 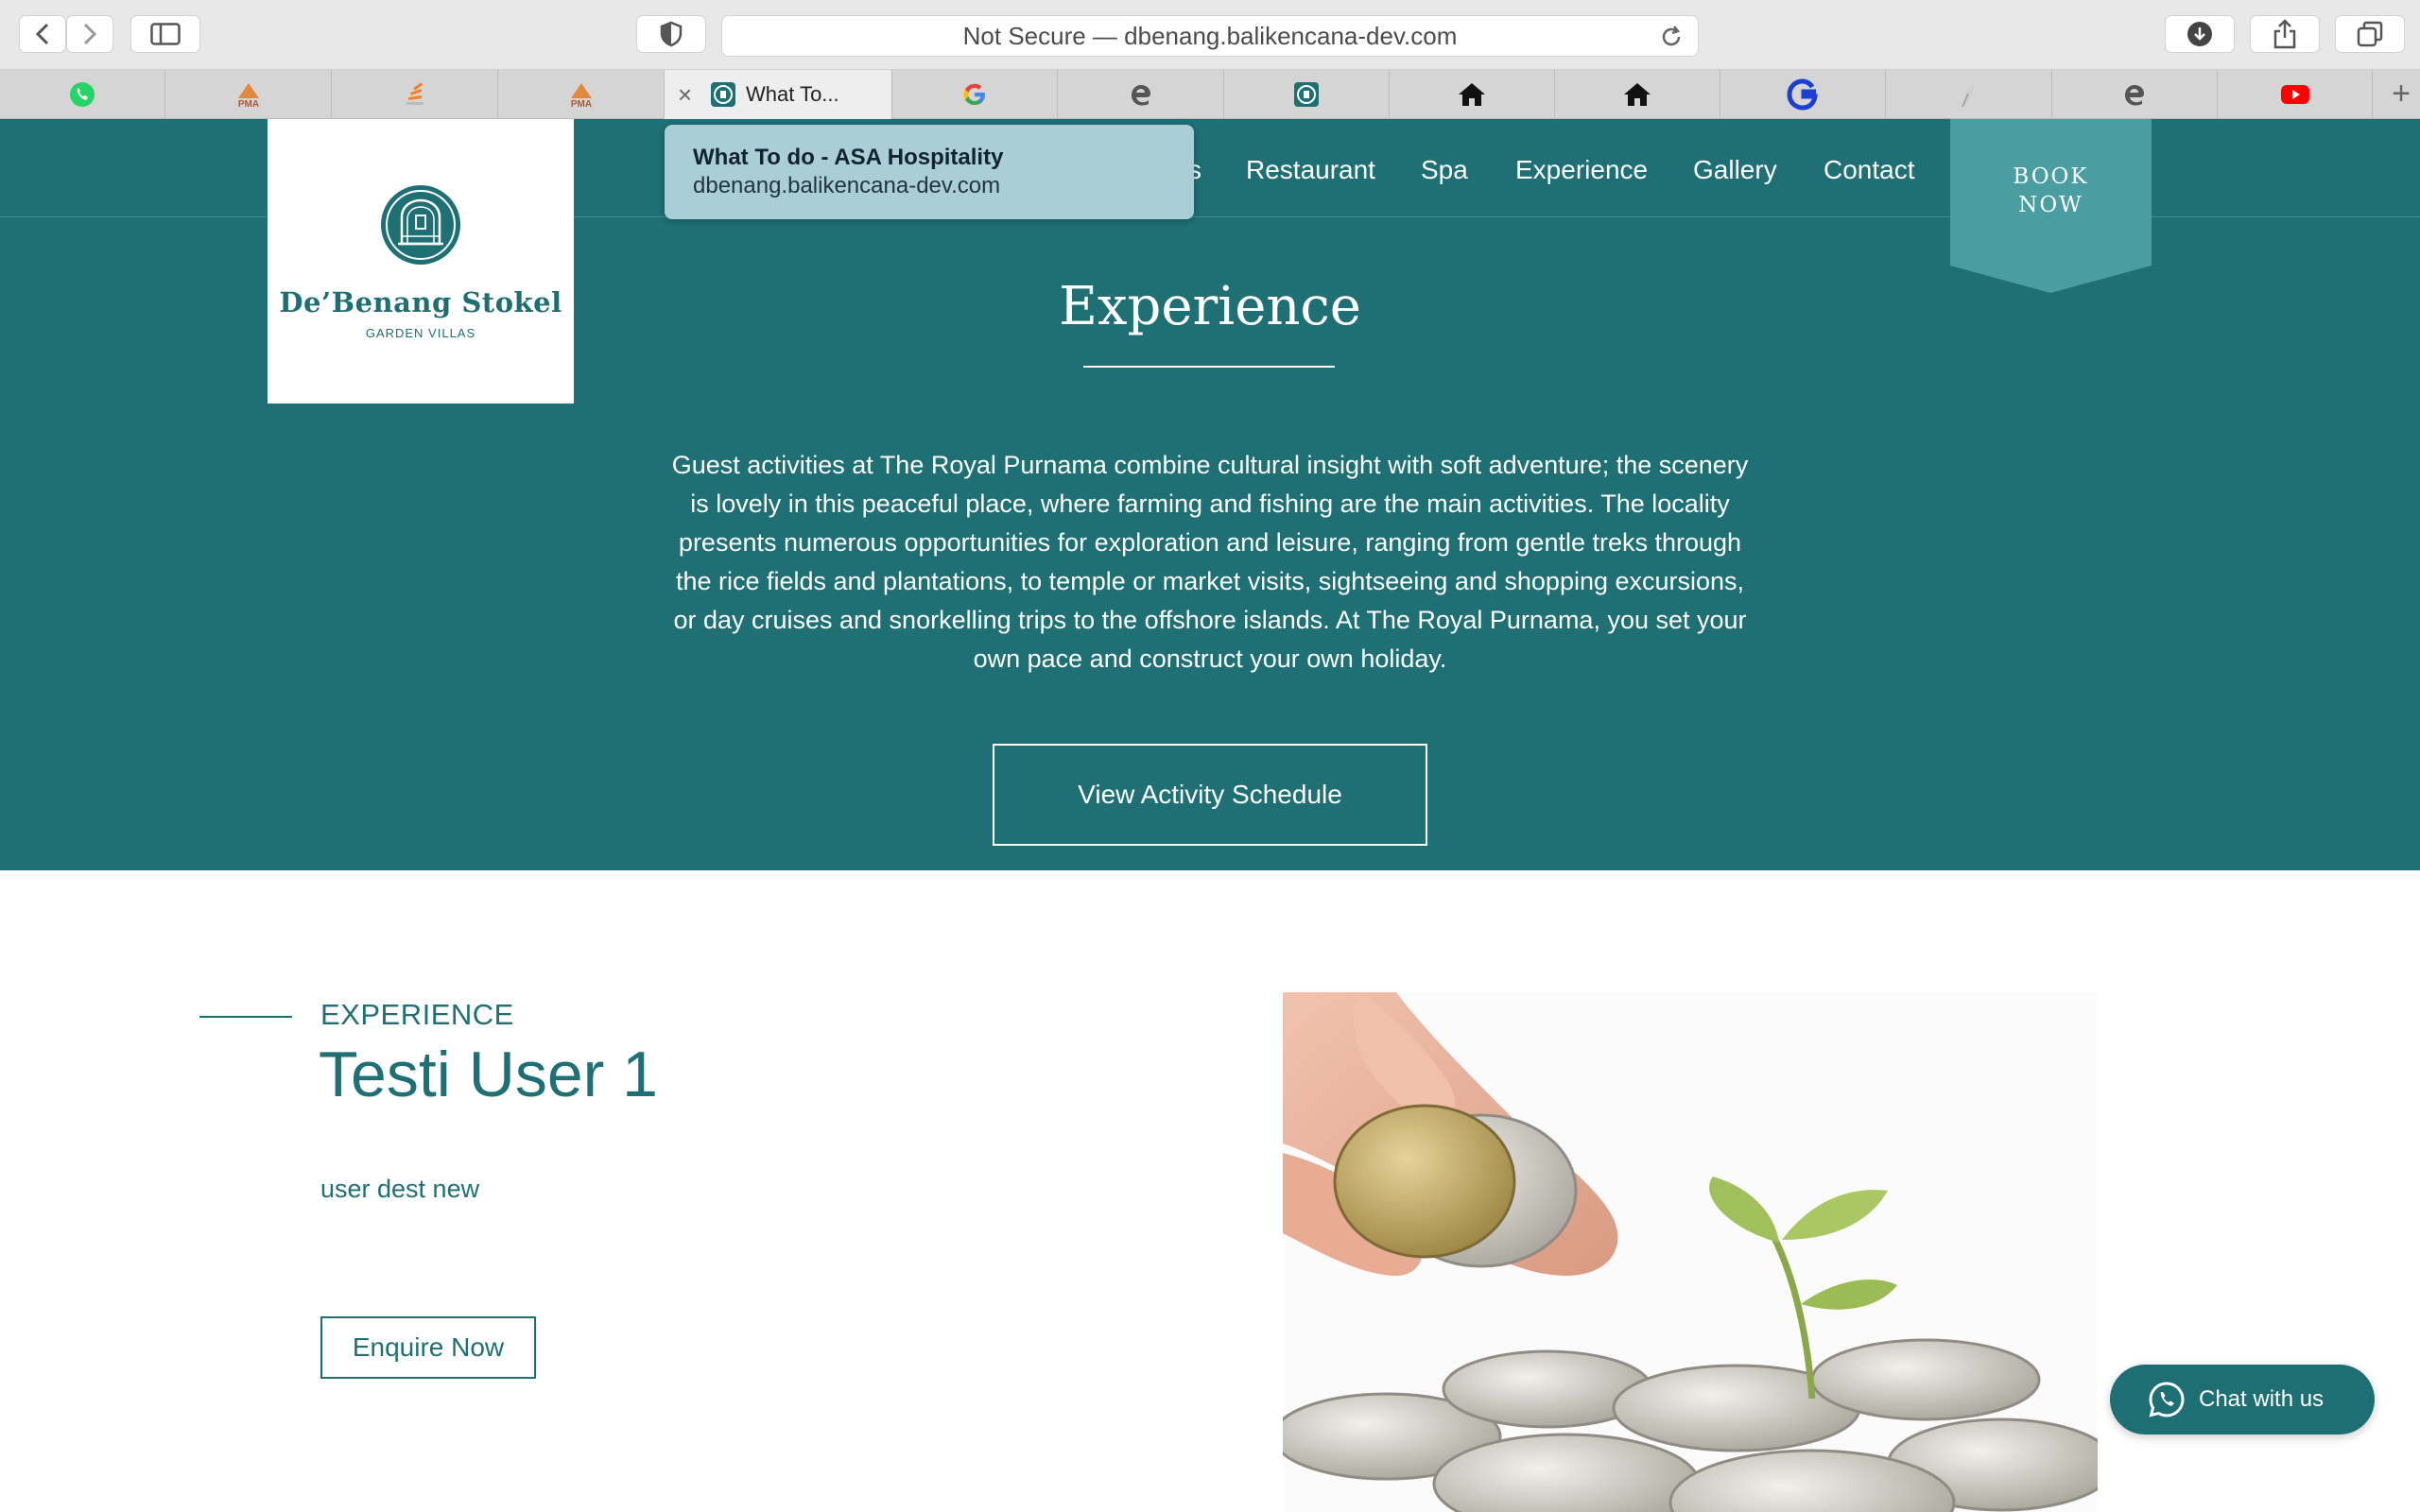 I want to click on download-icon, so click(x=2199, y=34).